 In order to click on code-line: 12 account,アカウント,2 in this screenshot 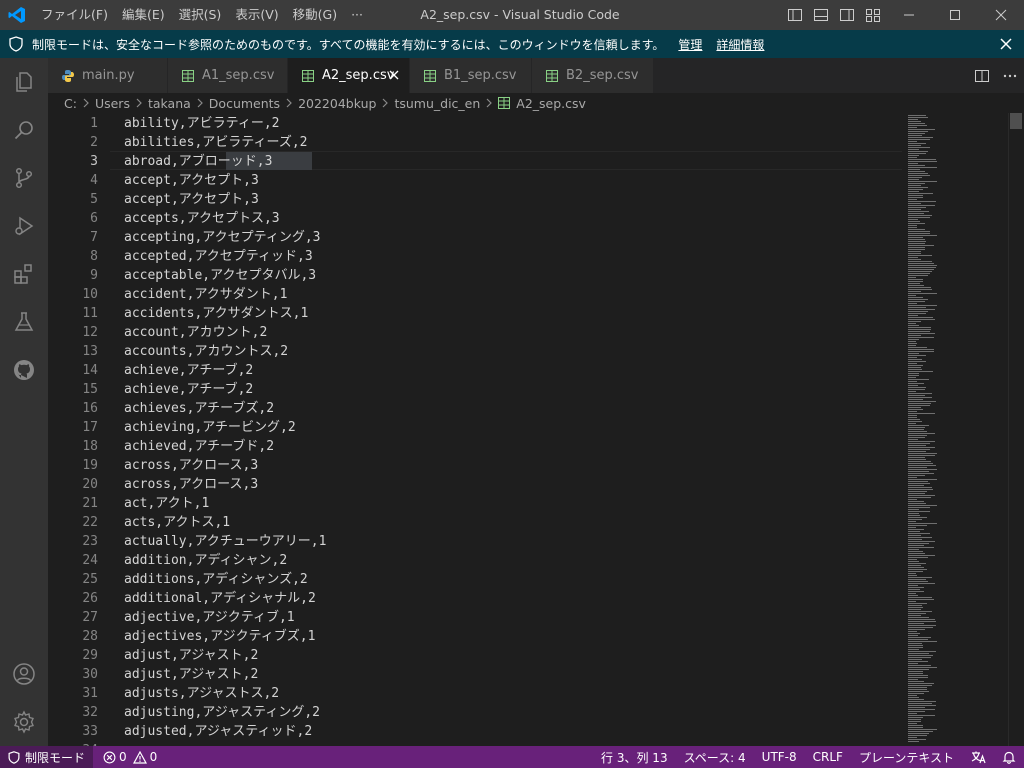, I will do `click(478, 332)`.